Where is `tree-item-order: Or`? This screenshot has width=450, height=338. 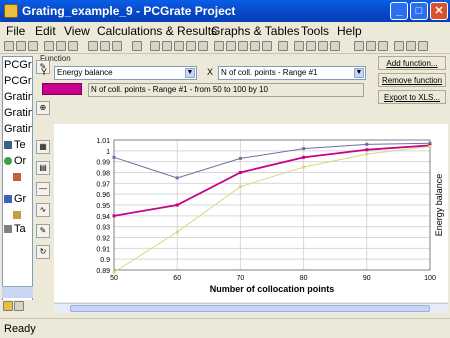
tree-item-order: Or is located at coordinates (15, 161).